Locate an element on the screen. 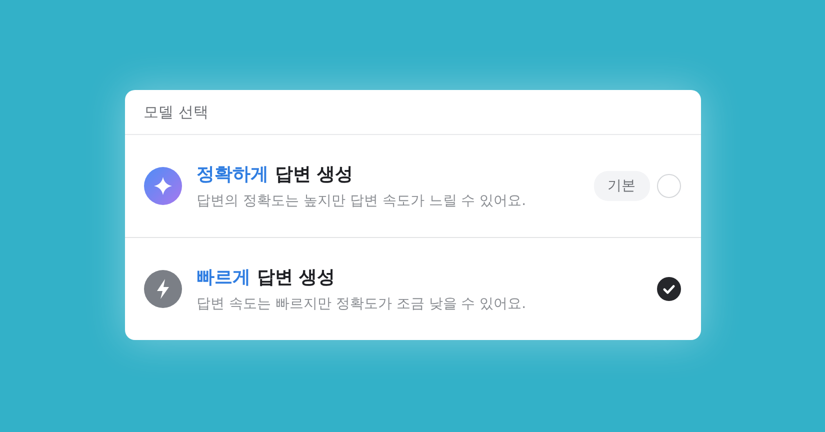 This screenshot has width=825, height=432. option-title: 정확하게 답변 생성 is located at coordinates (275, 174).